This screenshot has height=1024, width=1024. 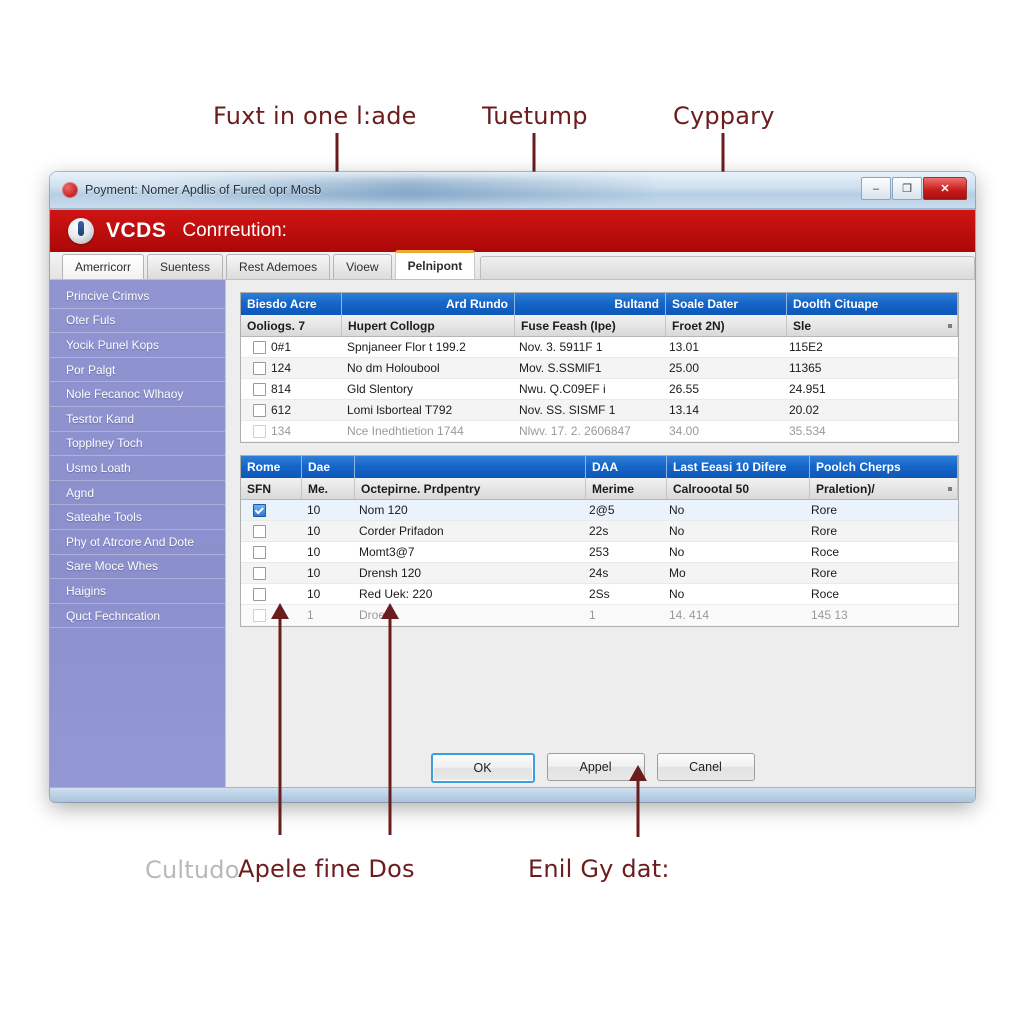 I want to click on cell-daa: 2@5, so click(x=602, y=510).